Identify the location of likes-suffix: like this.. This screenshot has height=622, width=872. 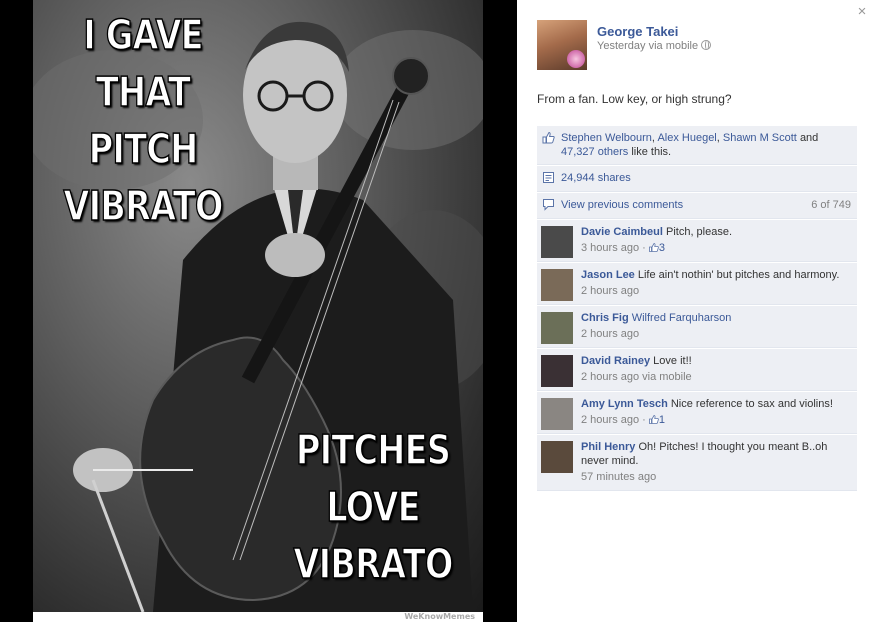
(651, 152).